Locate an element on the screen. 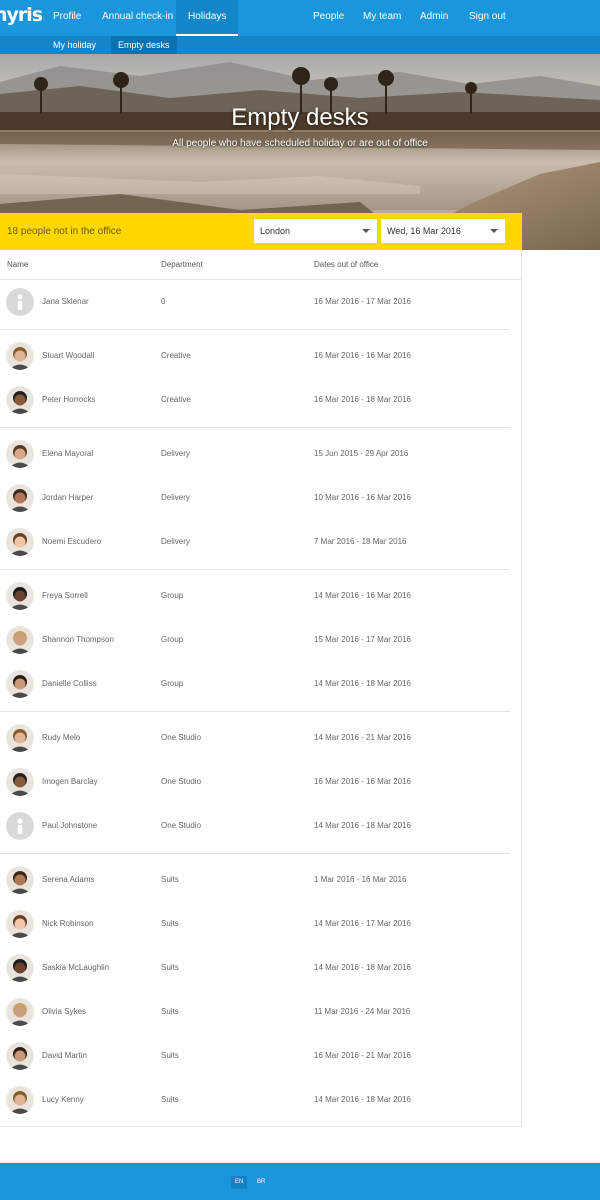 The height and width of the screenshot is (1200, 600). nav-sign-out: Sign out is located at coordinates (487, 18).